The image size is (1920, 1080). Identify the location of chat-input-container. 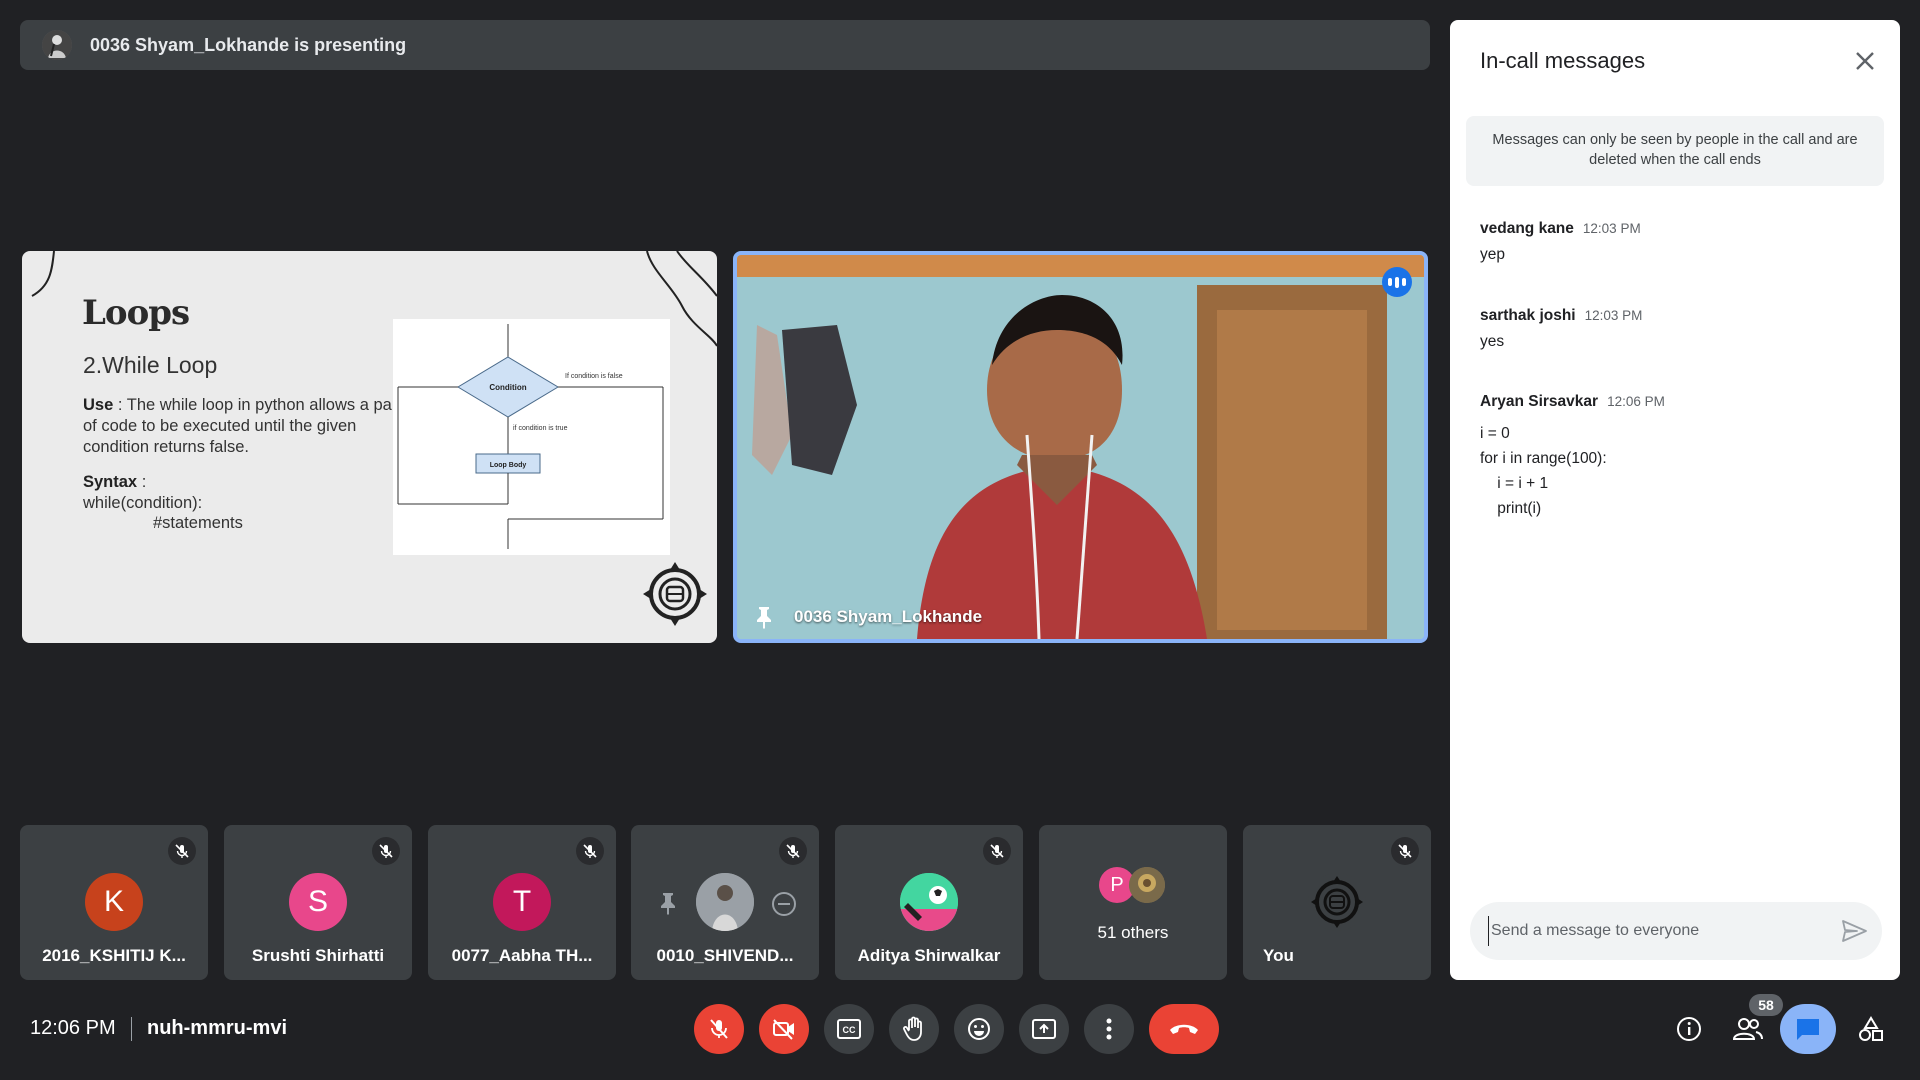
(1676, 931).